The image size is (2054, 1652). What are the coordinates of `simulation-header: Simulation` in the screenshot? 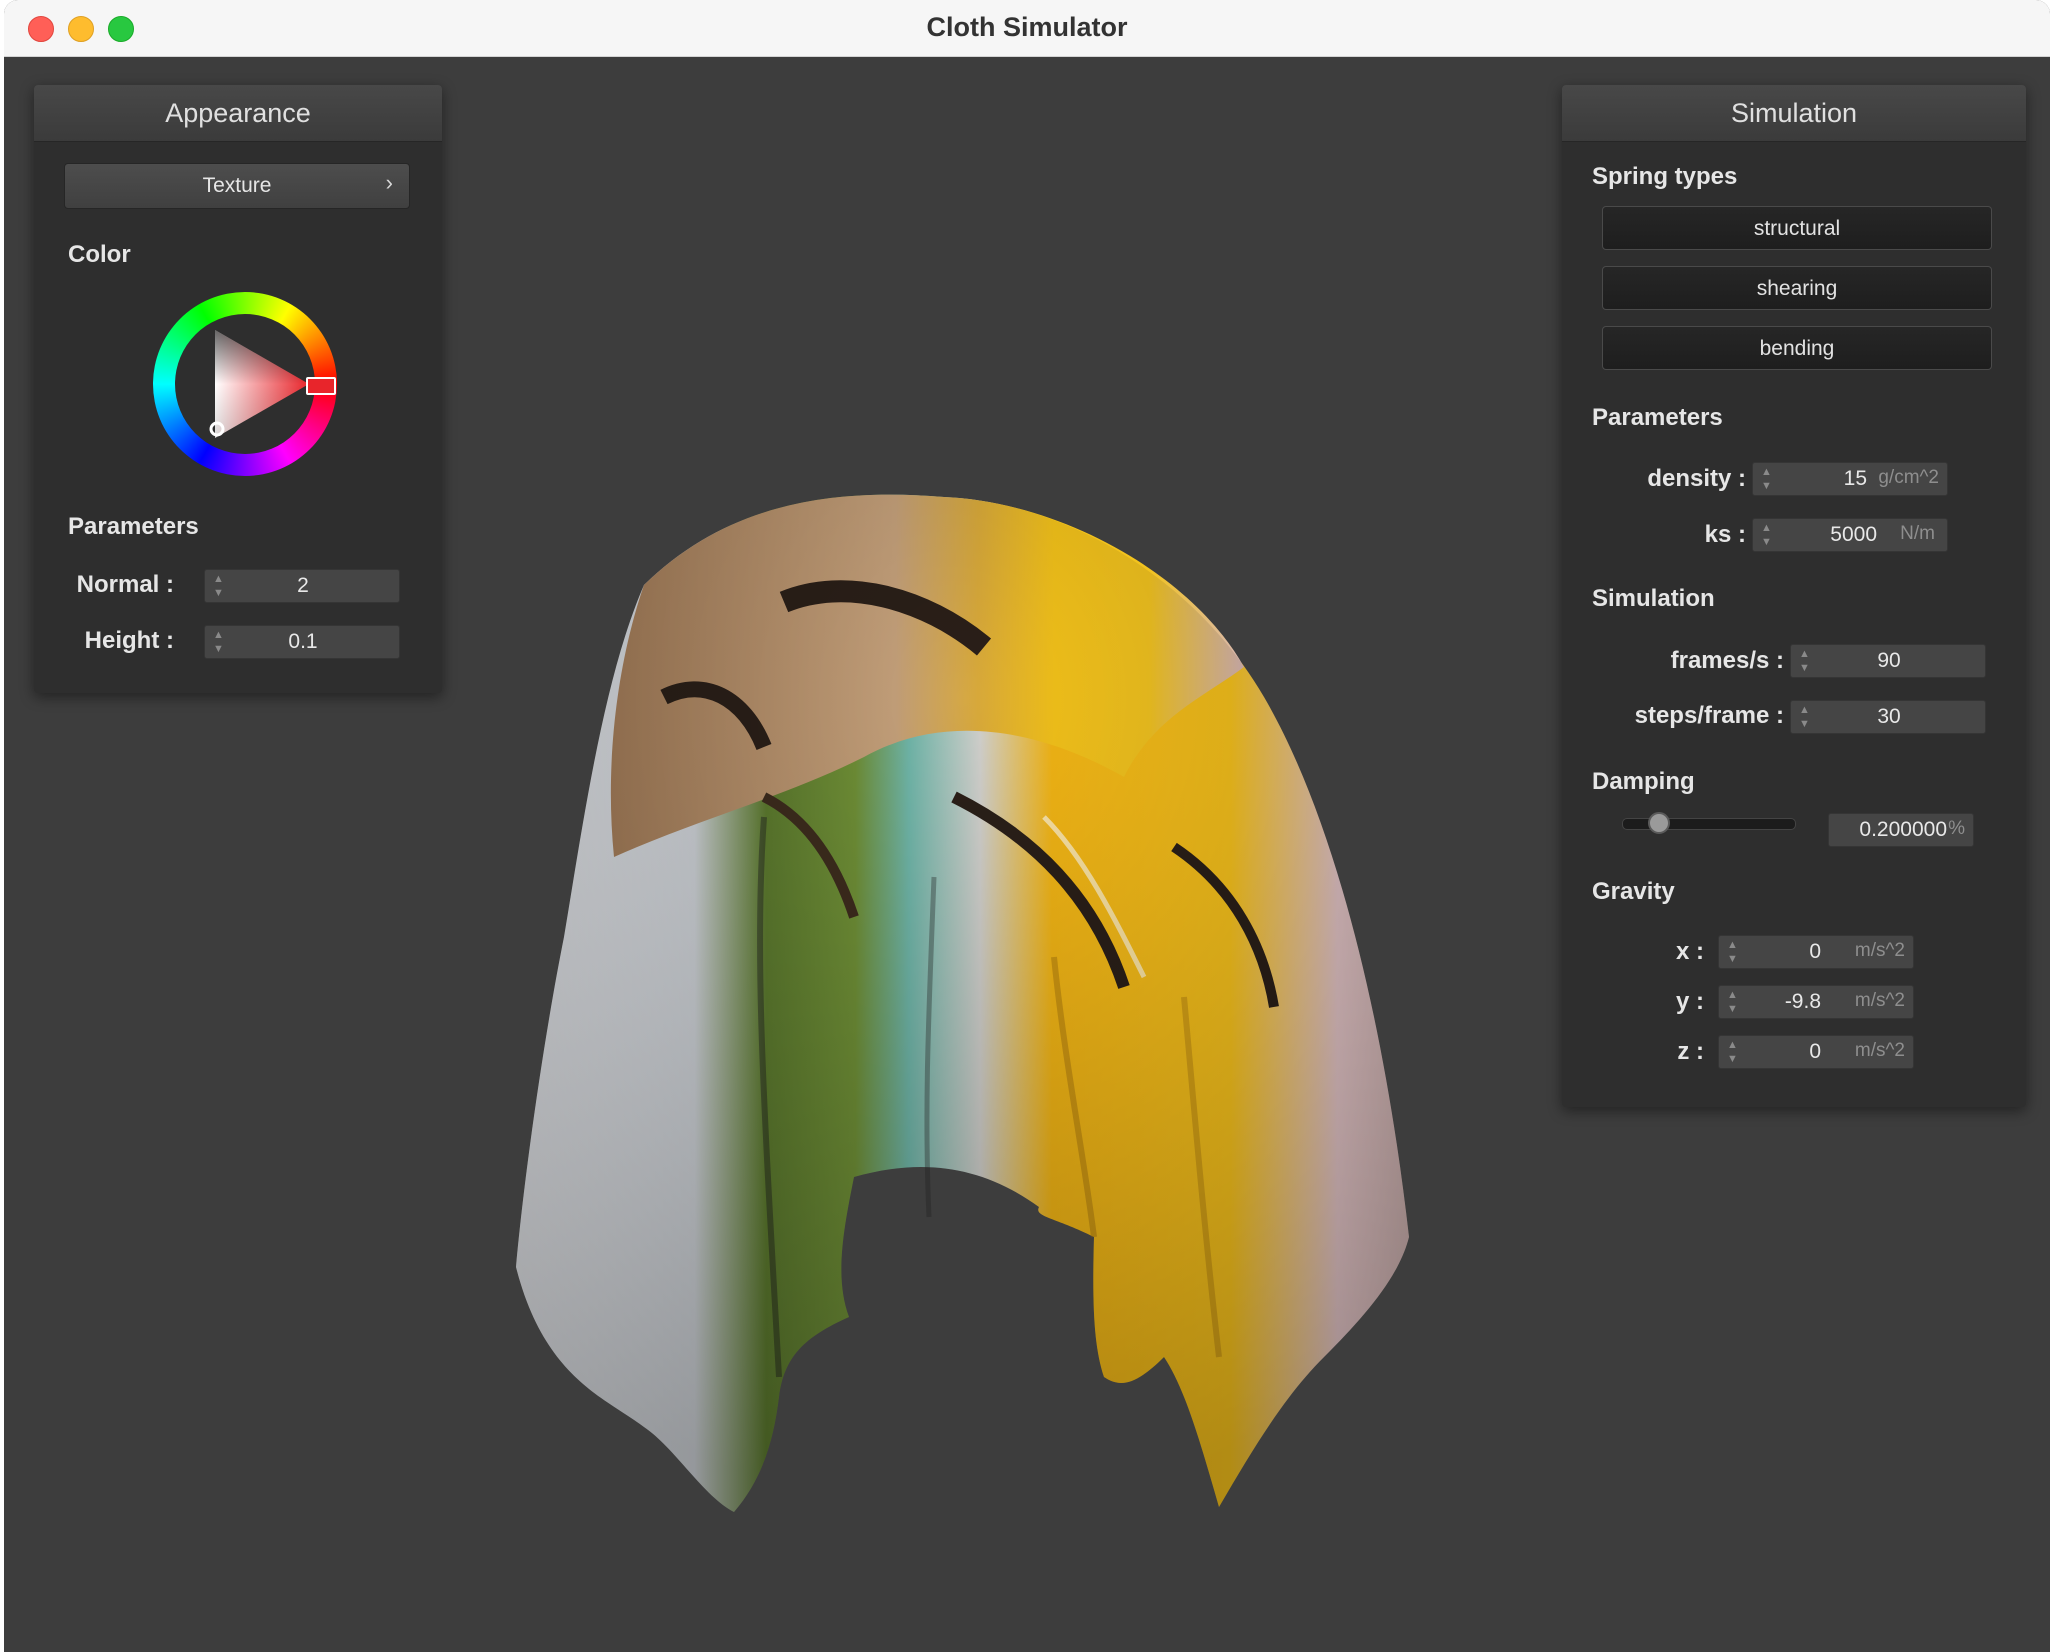 It's located at (1794, 113).